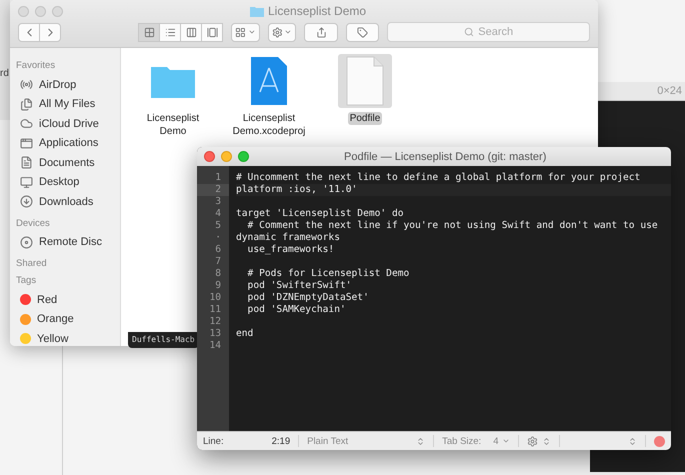  I want to click on share-button, so click(321, 32).